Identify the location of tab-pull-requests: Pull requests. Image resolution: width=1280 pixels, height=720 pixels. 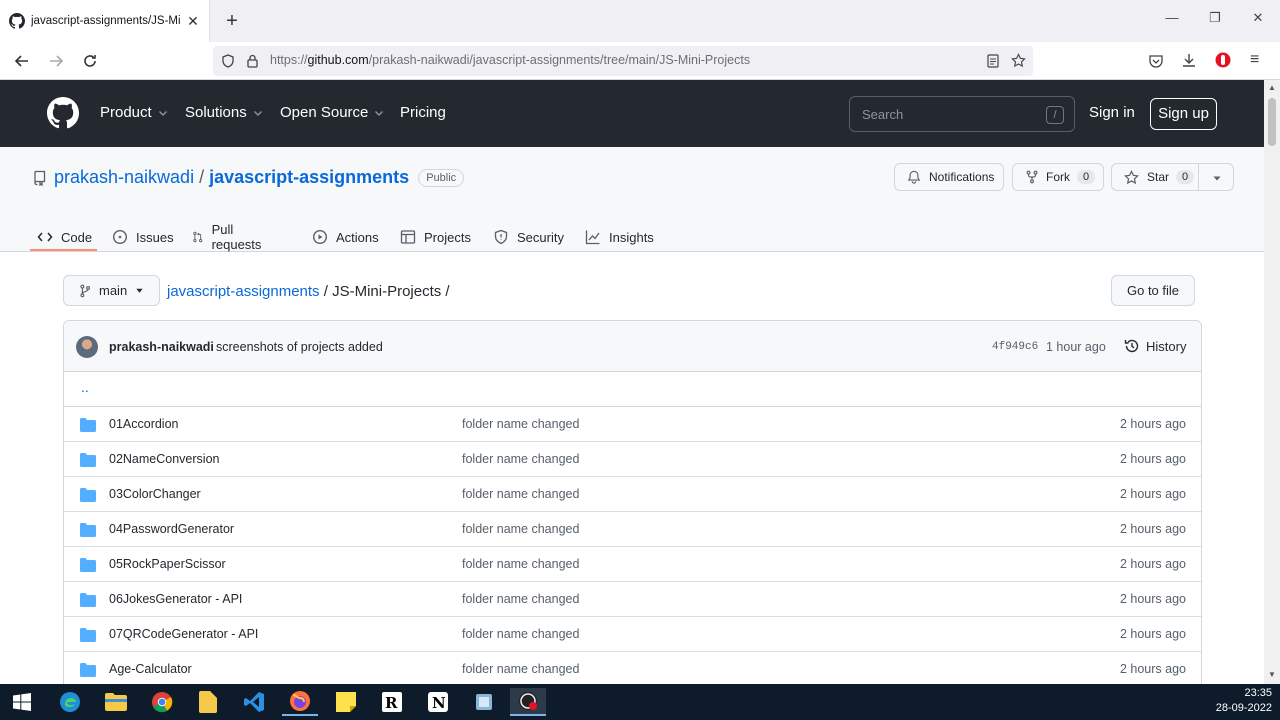
(229, 237).